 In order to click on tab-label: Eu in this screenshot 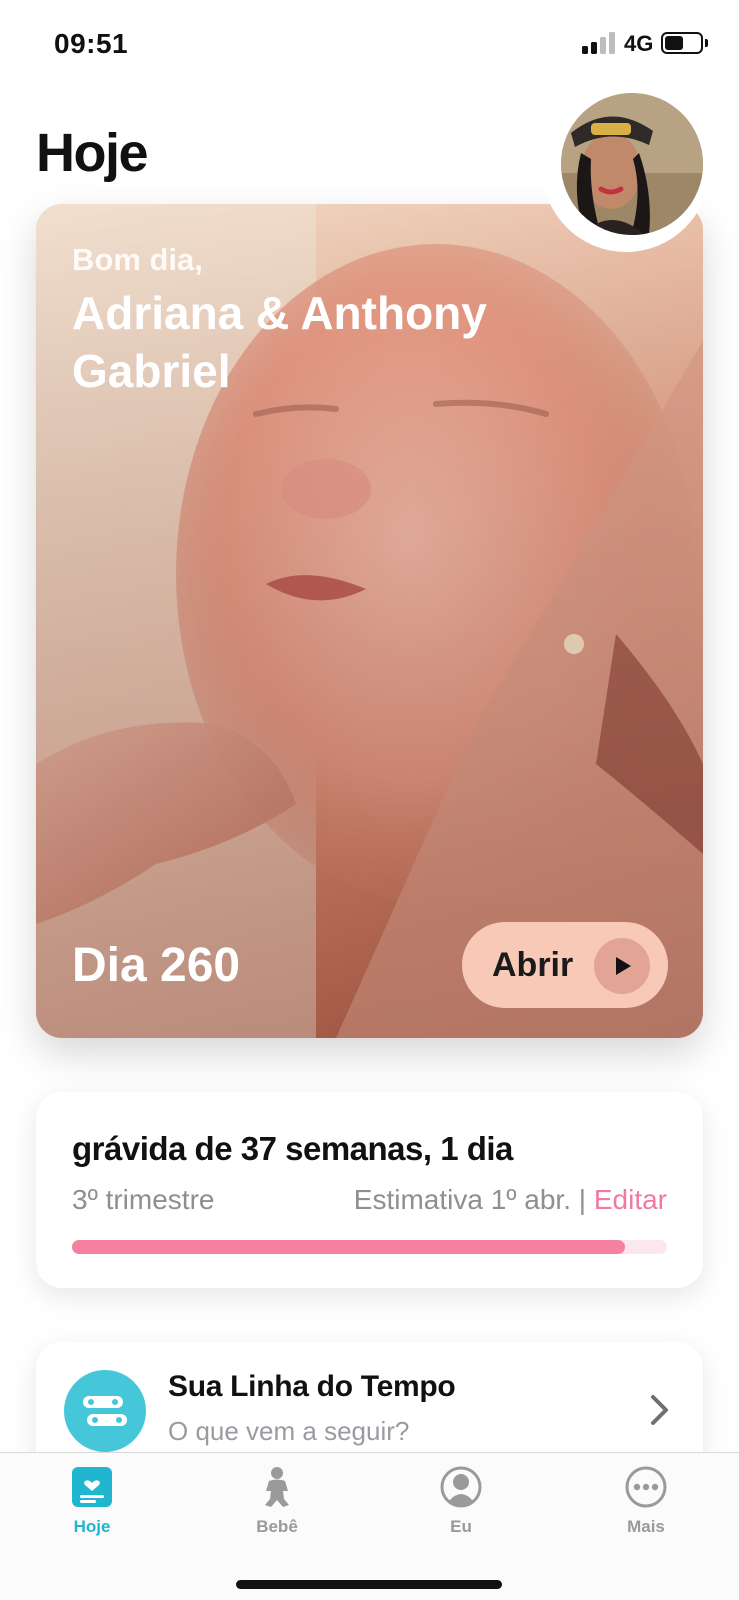, I will do `click(461, 1526)`.